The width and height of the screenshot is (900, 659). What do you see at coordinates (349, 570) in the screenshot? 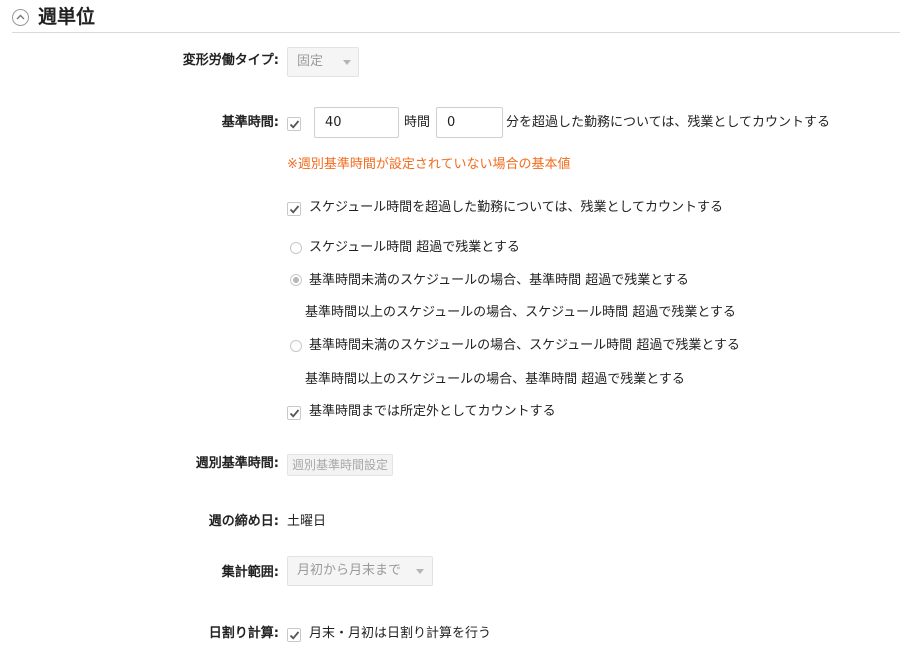
I see `aggregation-range-value: 月初から月末まで` at bounding box center [349, 570].